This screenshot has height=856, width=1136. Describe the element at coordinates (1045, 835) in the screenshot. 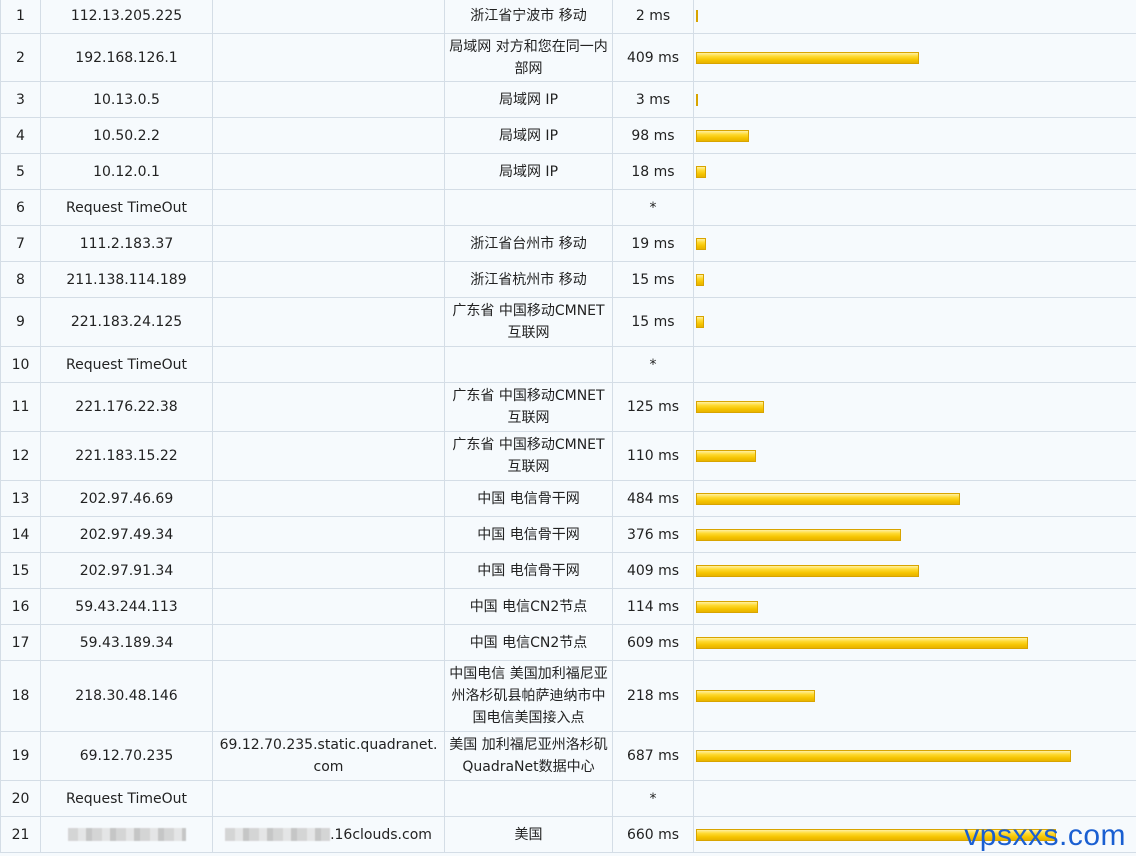

I see `watermark: vpsxxs.com` at that location.